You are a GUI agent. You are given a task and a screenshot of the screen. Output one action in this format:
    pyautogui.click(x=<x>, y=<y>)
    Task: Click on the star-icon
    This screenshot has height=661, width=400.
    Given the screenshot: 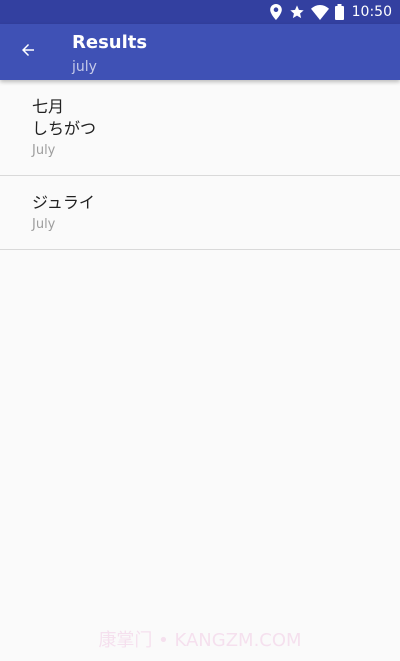 What is the action you would take?
    pyautogui.click(x=297, y=12)
    